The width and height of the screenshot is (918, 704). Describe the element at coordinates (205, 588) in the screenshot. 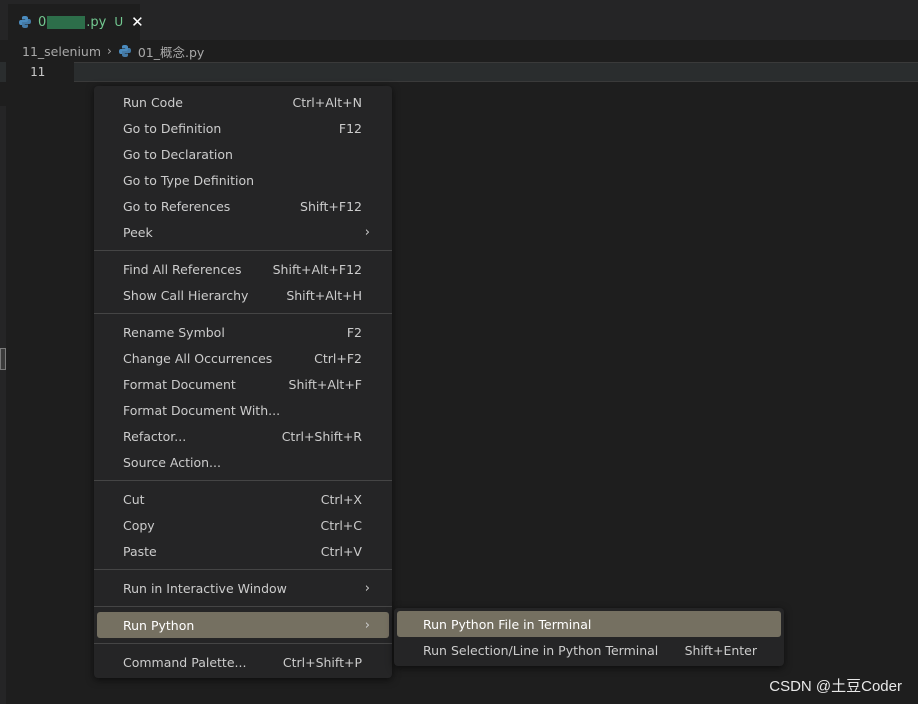

I see `menu-item-label: Run in Interactive Window` at that location.